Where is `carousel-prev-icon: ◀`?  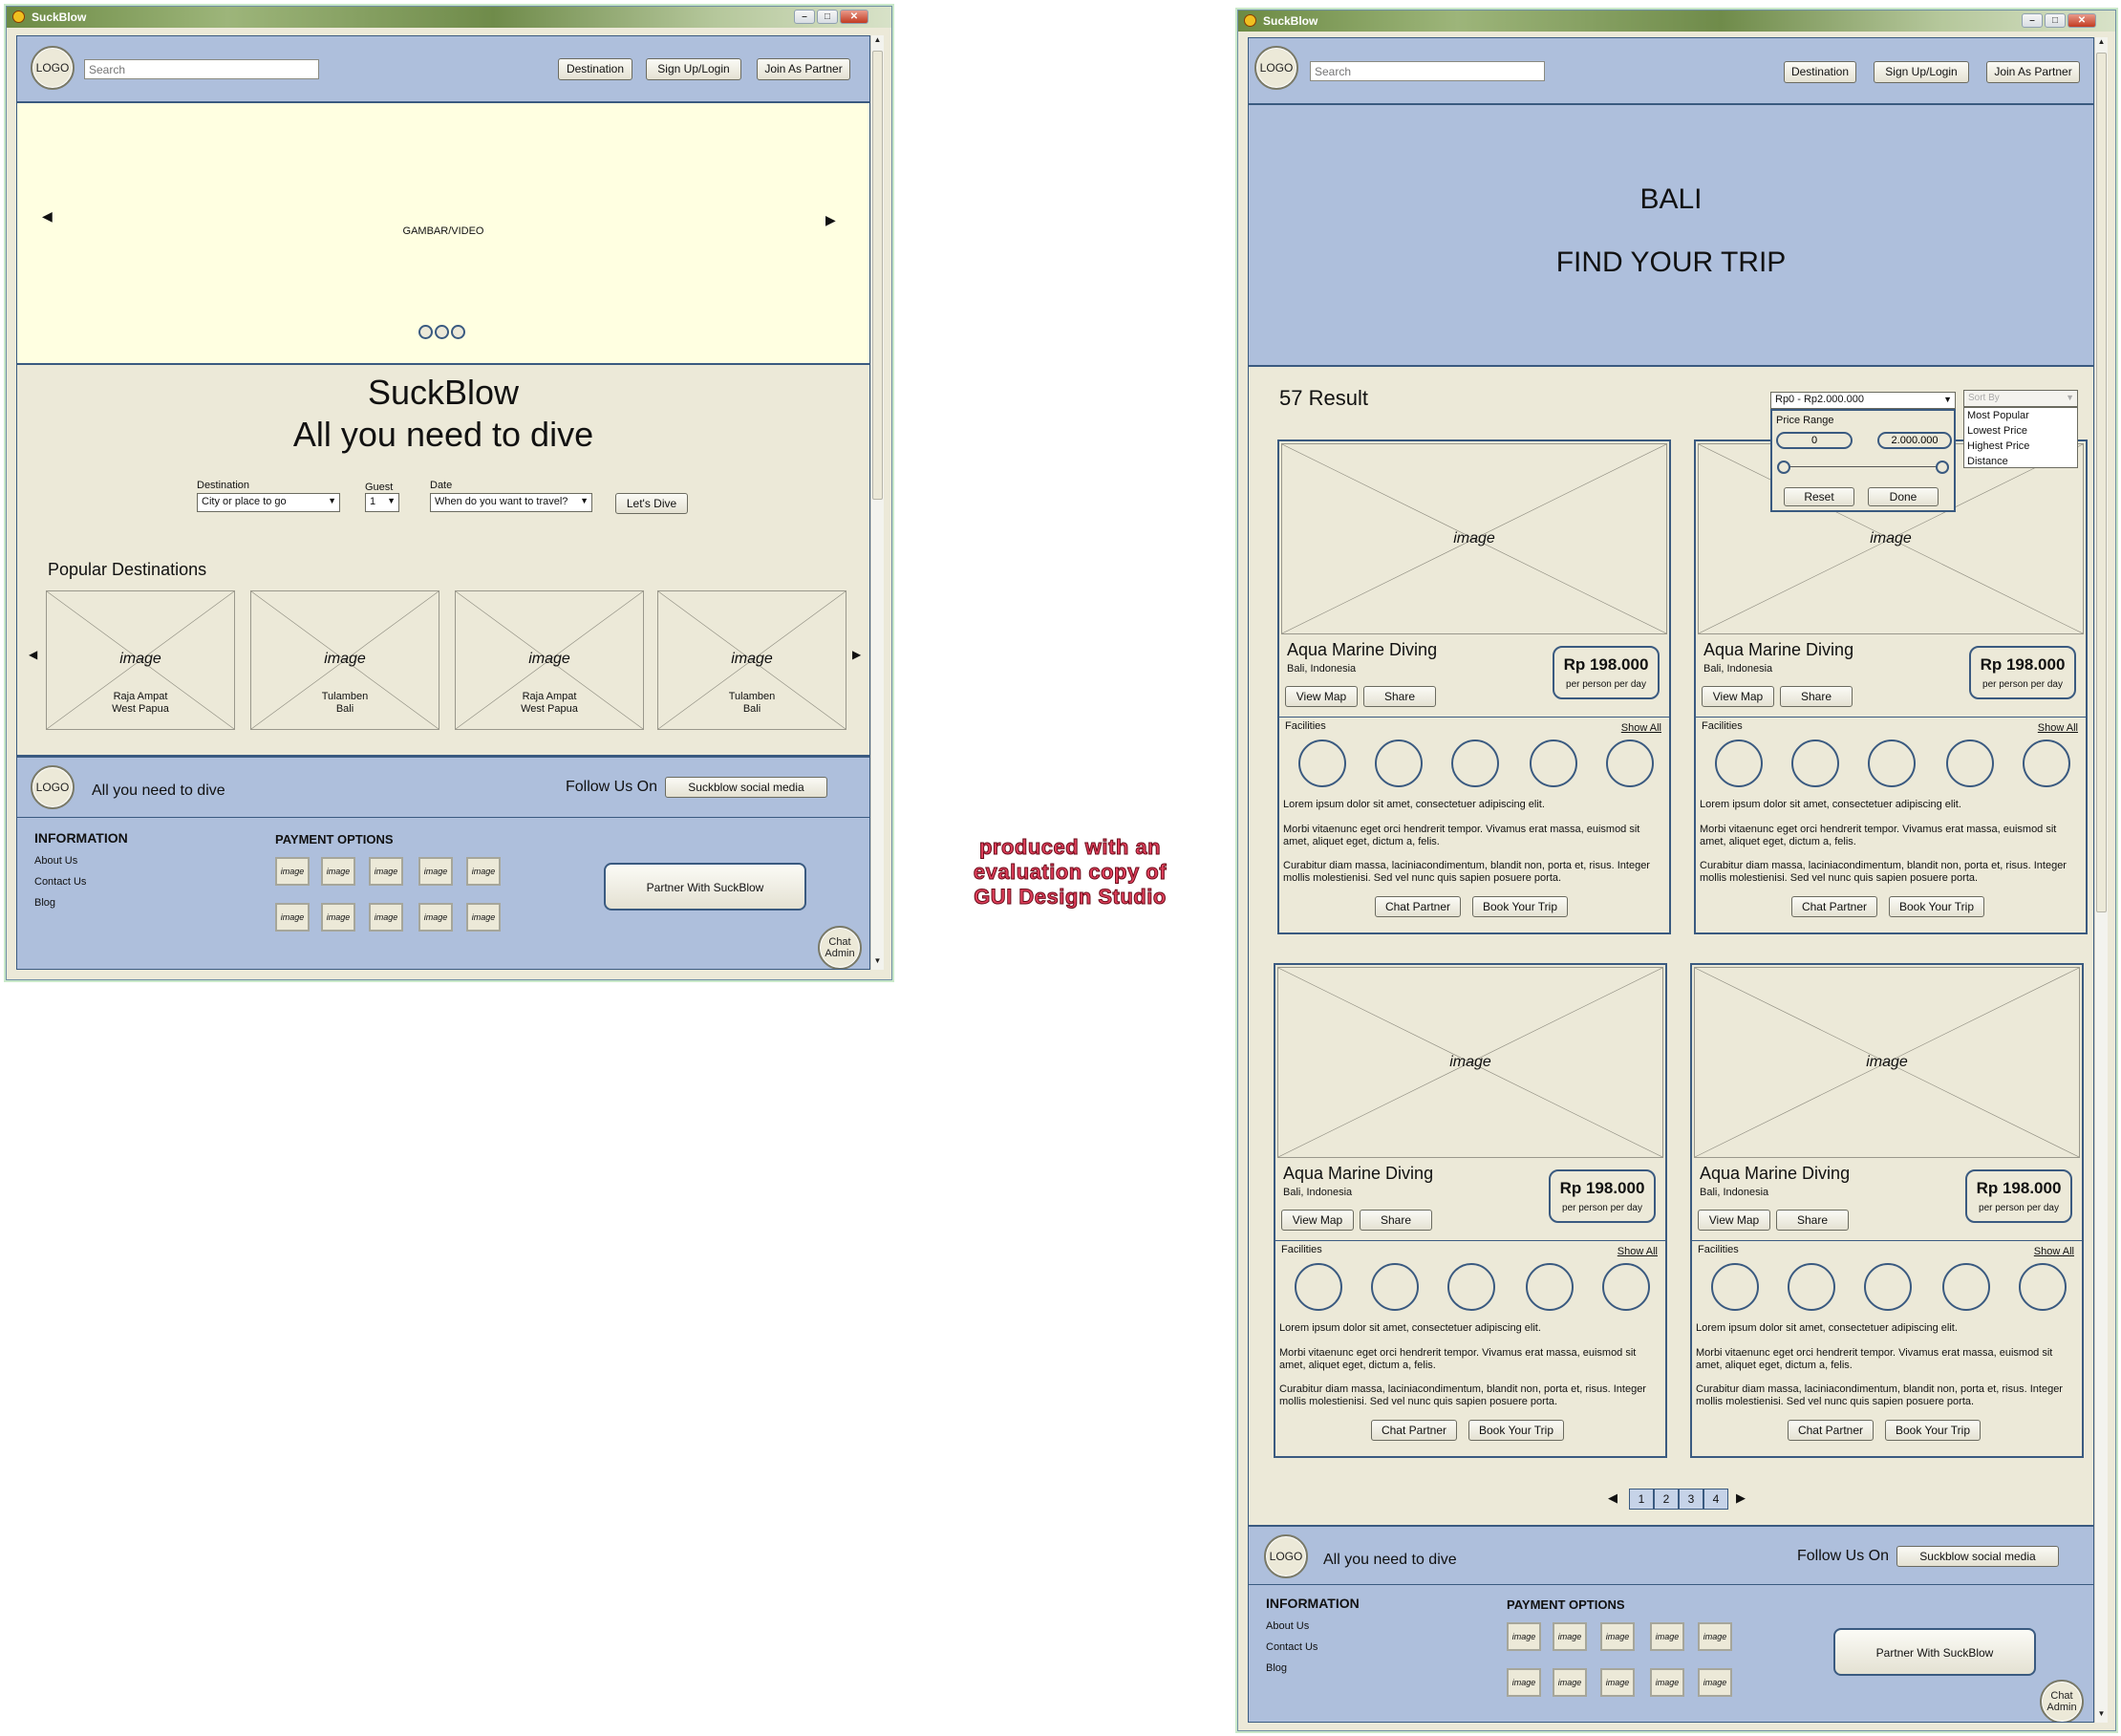 carousel-prev-icon: ◀ is located at coordinates (47, 217).